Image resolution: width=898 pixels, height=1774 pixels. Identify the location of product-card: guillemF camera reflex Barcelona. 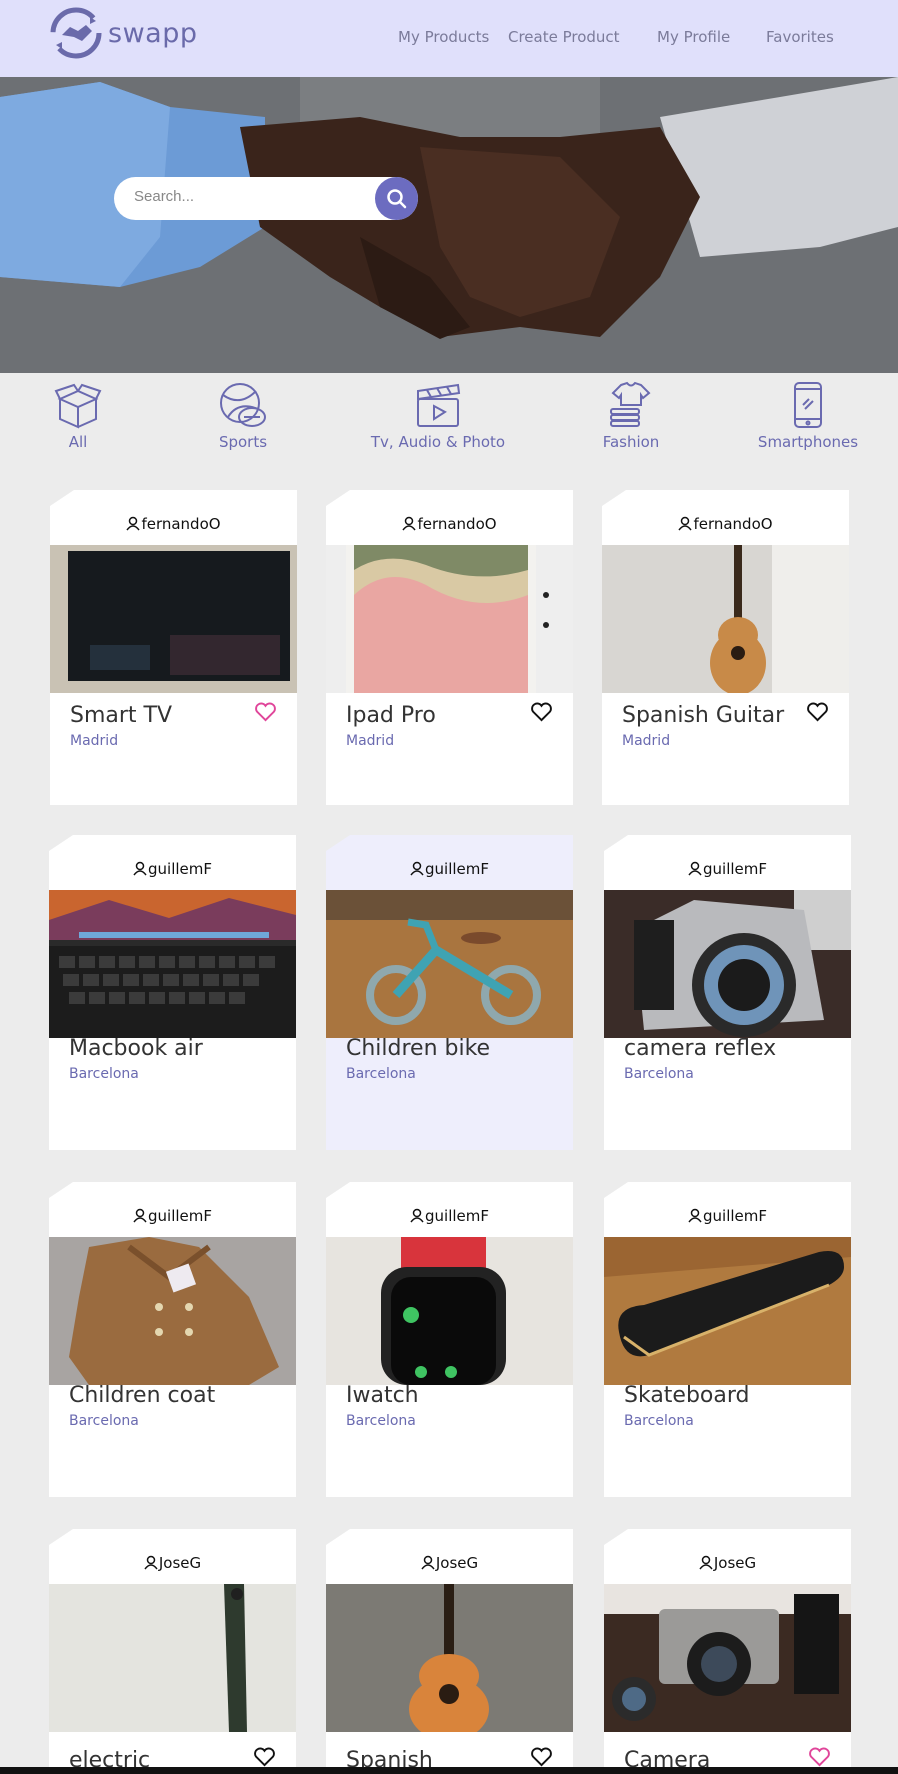
(727, 992).